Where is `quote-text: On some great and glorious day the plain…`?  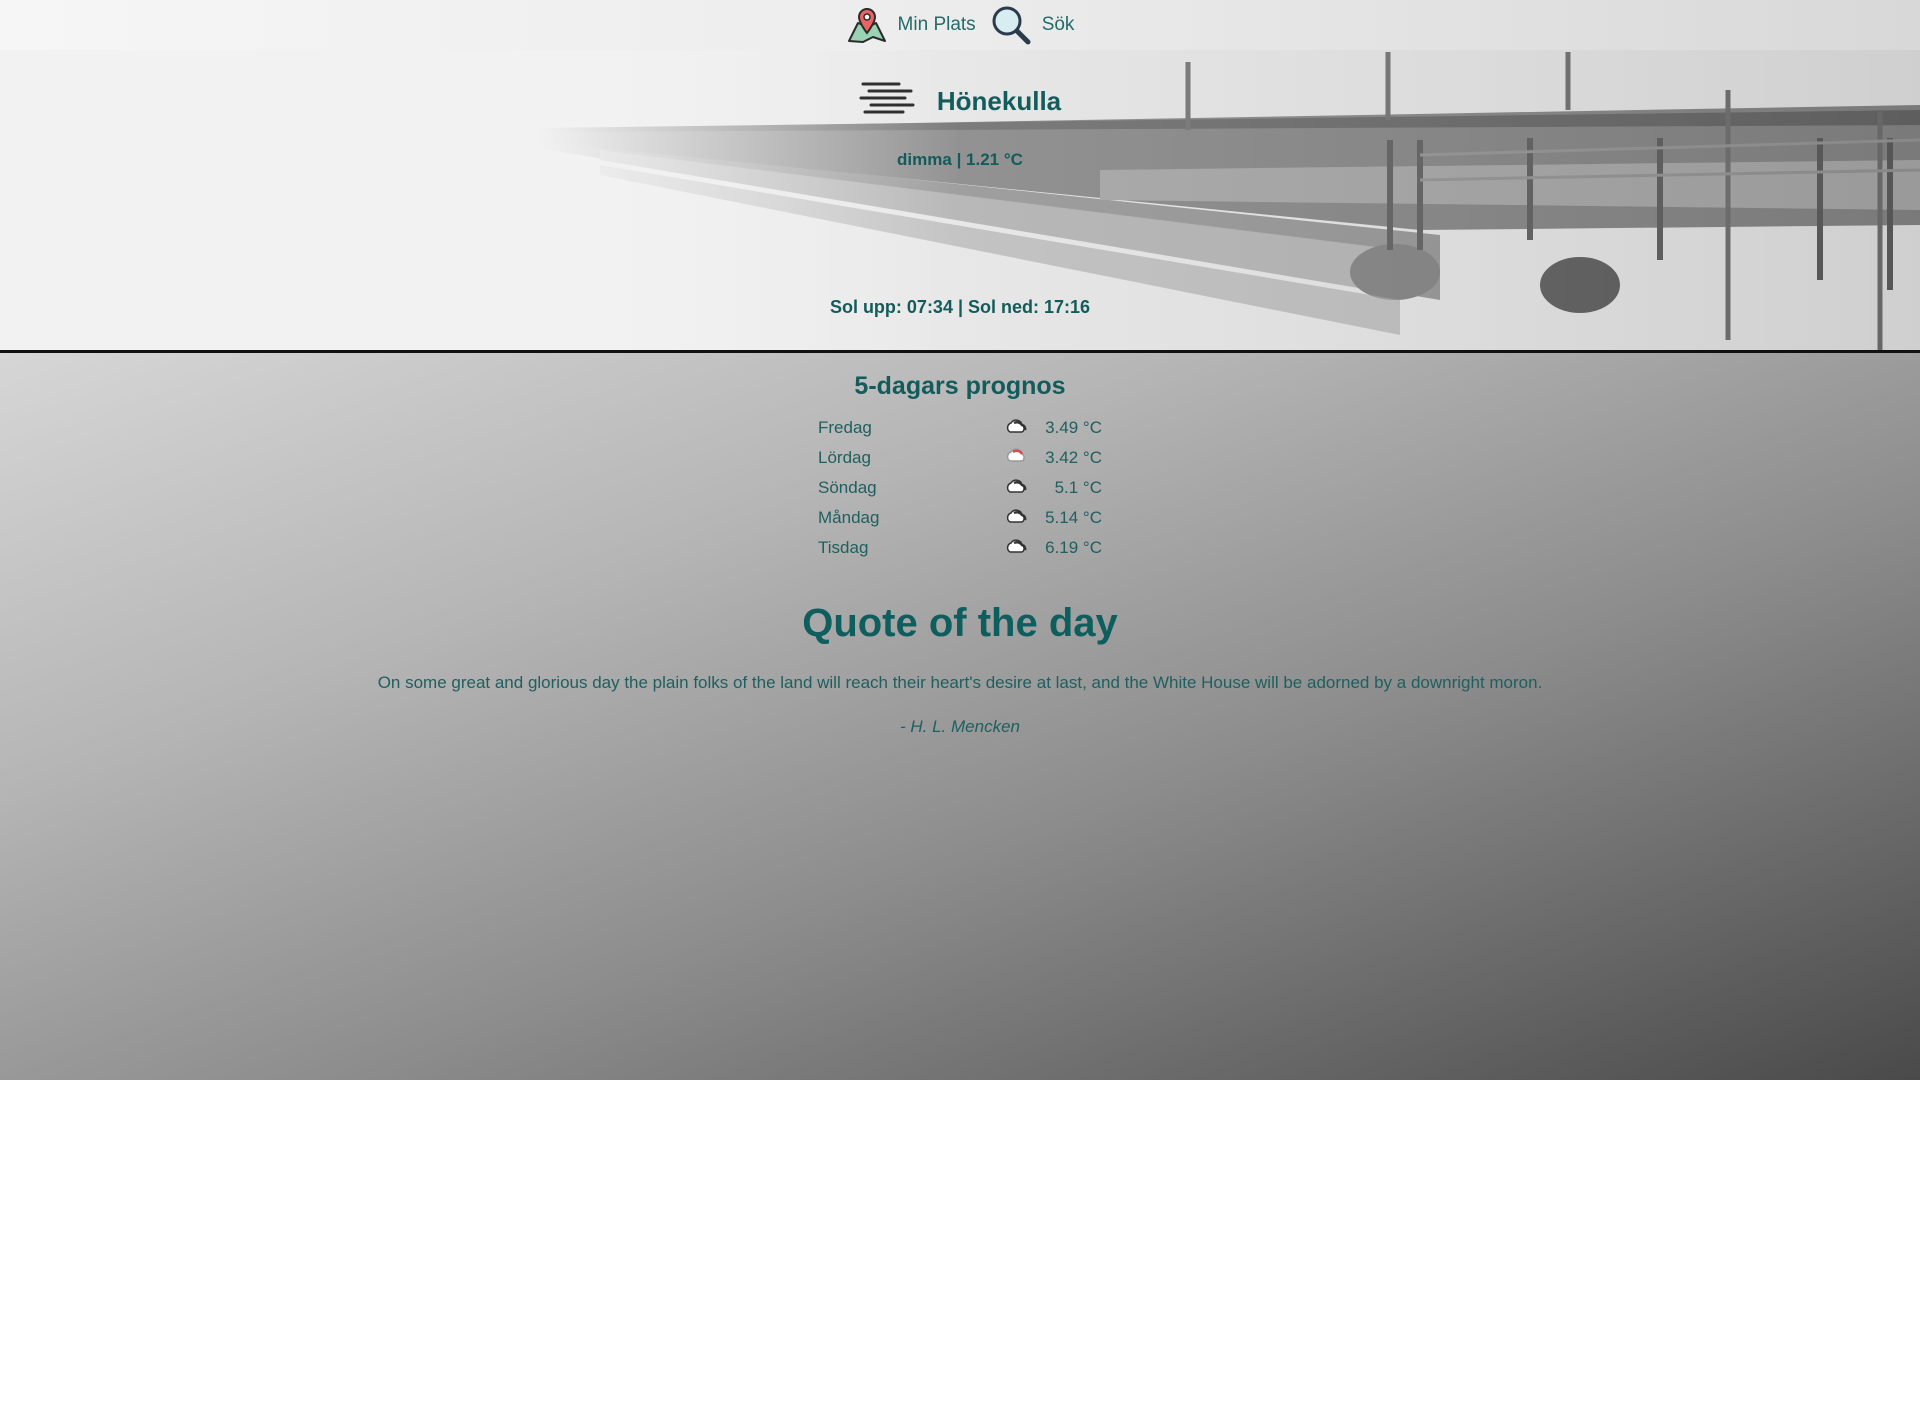
quote-text: On some great and glorious day the plain… is located at coordinates (960, 682).